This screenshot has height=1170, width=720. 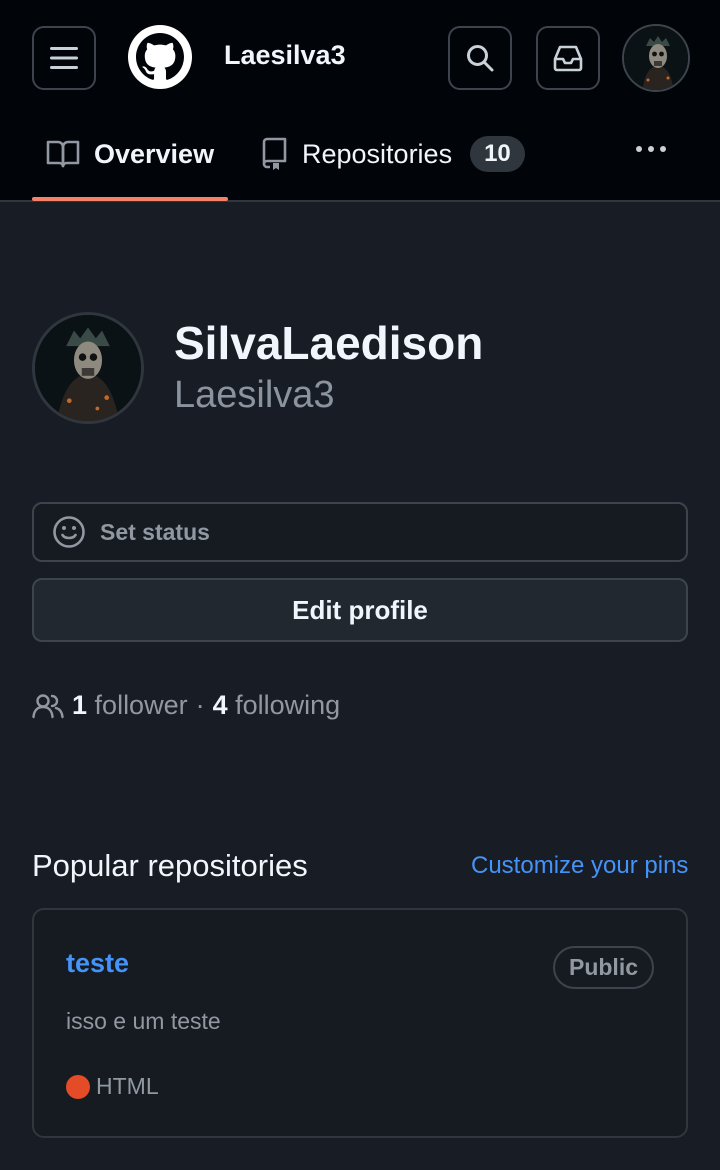 I want to click on customize-pins-link: Customize your pins, so click(x=579, y=866).